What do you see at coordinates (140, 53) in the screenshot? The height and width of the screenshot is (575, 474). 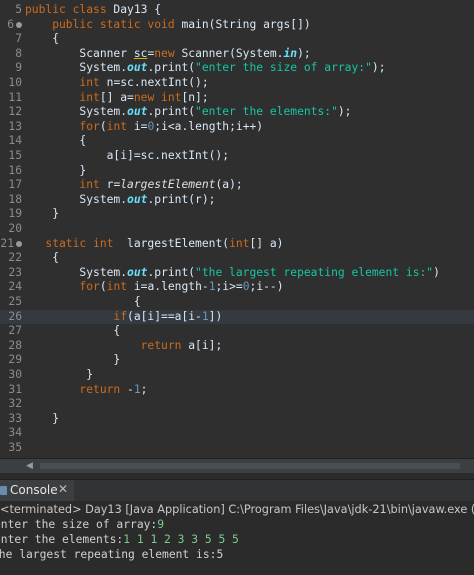 I see `code-token: sc` at bounding box center [140, 53].